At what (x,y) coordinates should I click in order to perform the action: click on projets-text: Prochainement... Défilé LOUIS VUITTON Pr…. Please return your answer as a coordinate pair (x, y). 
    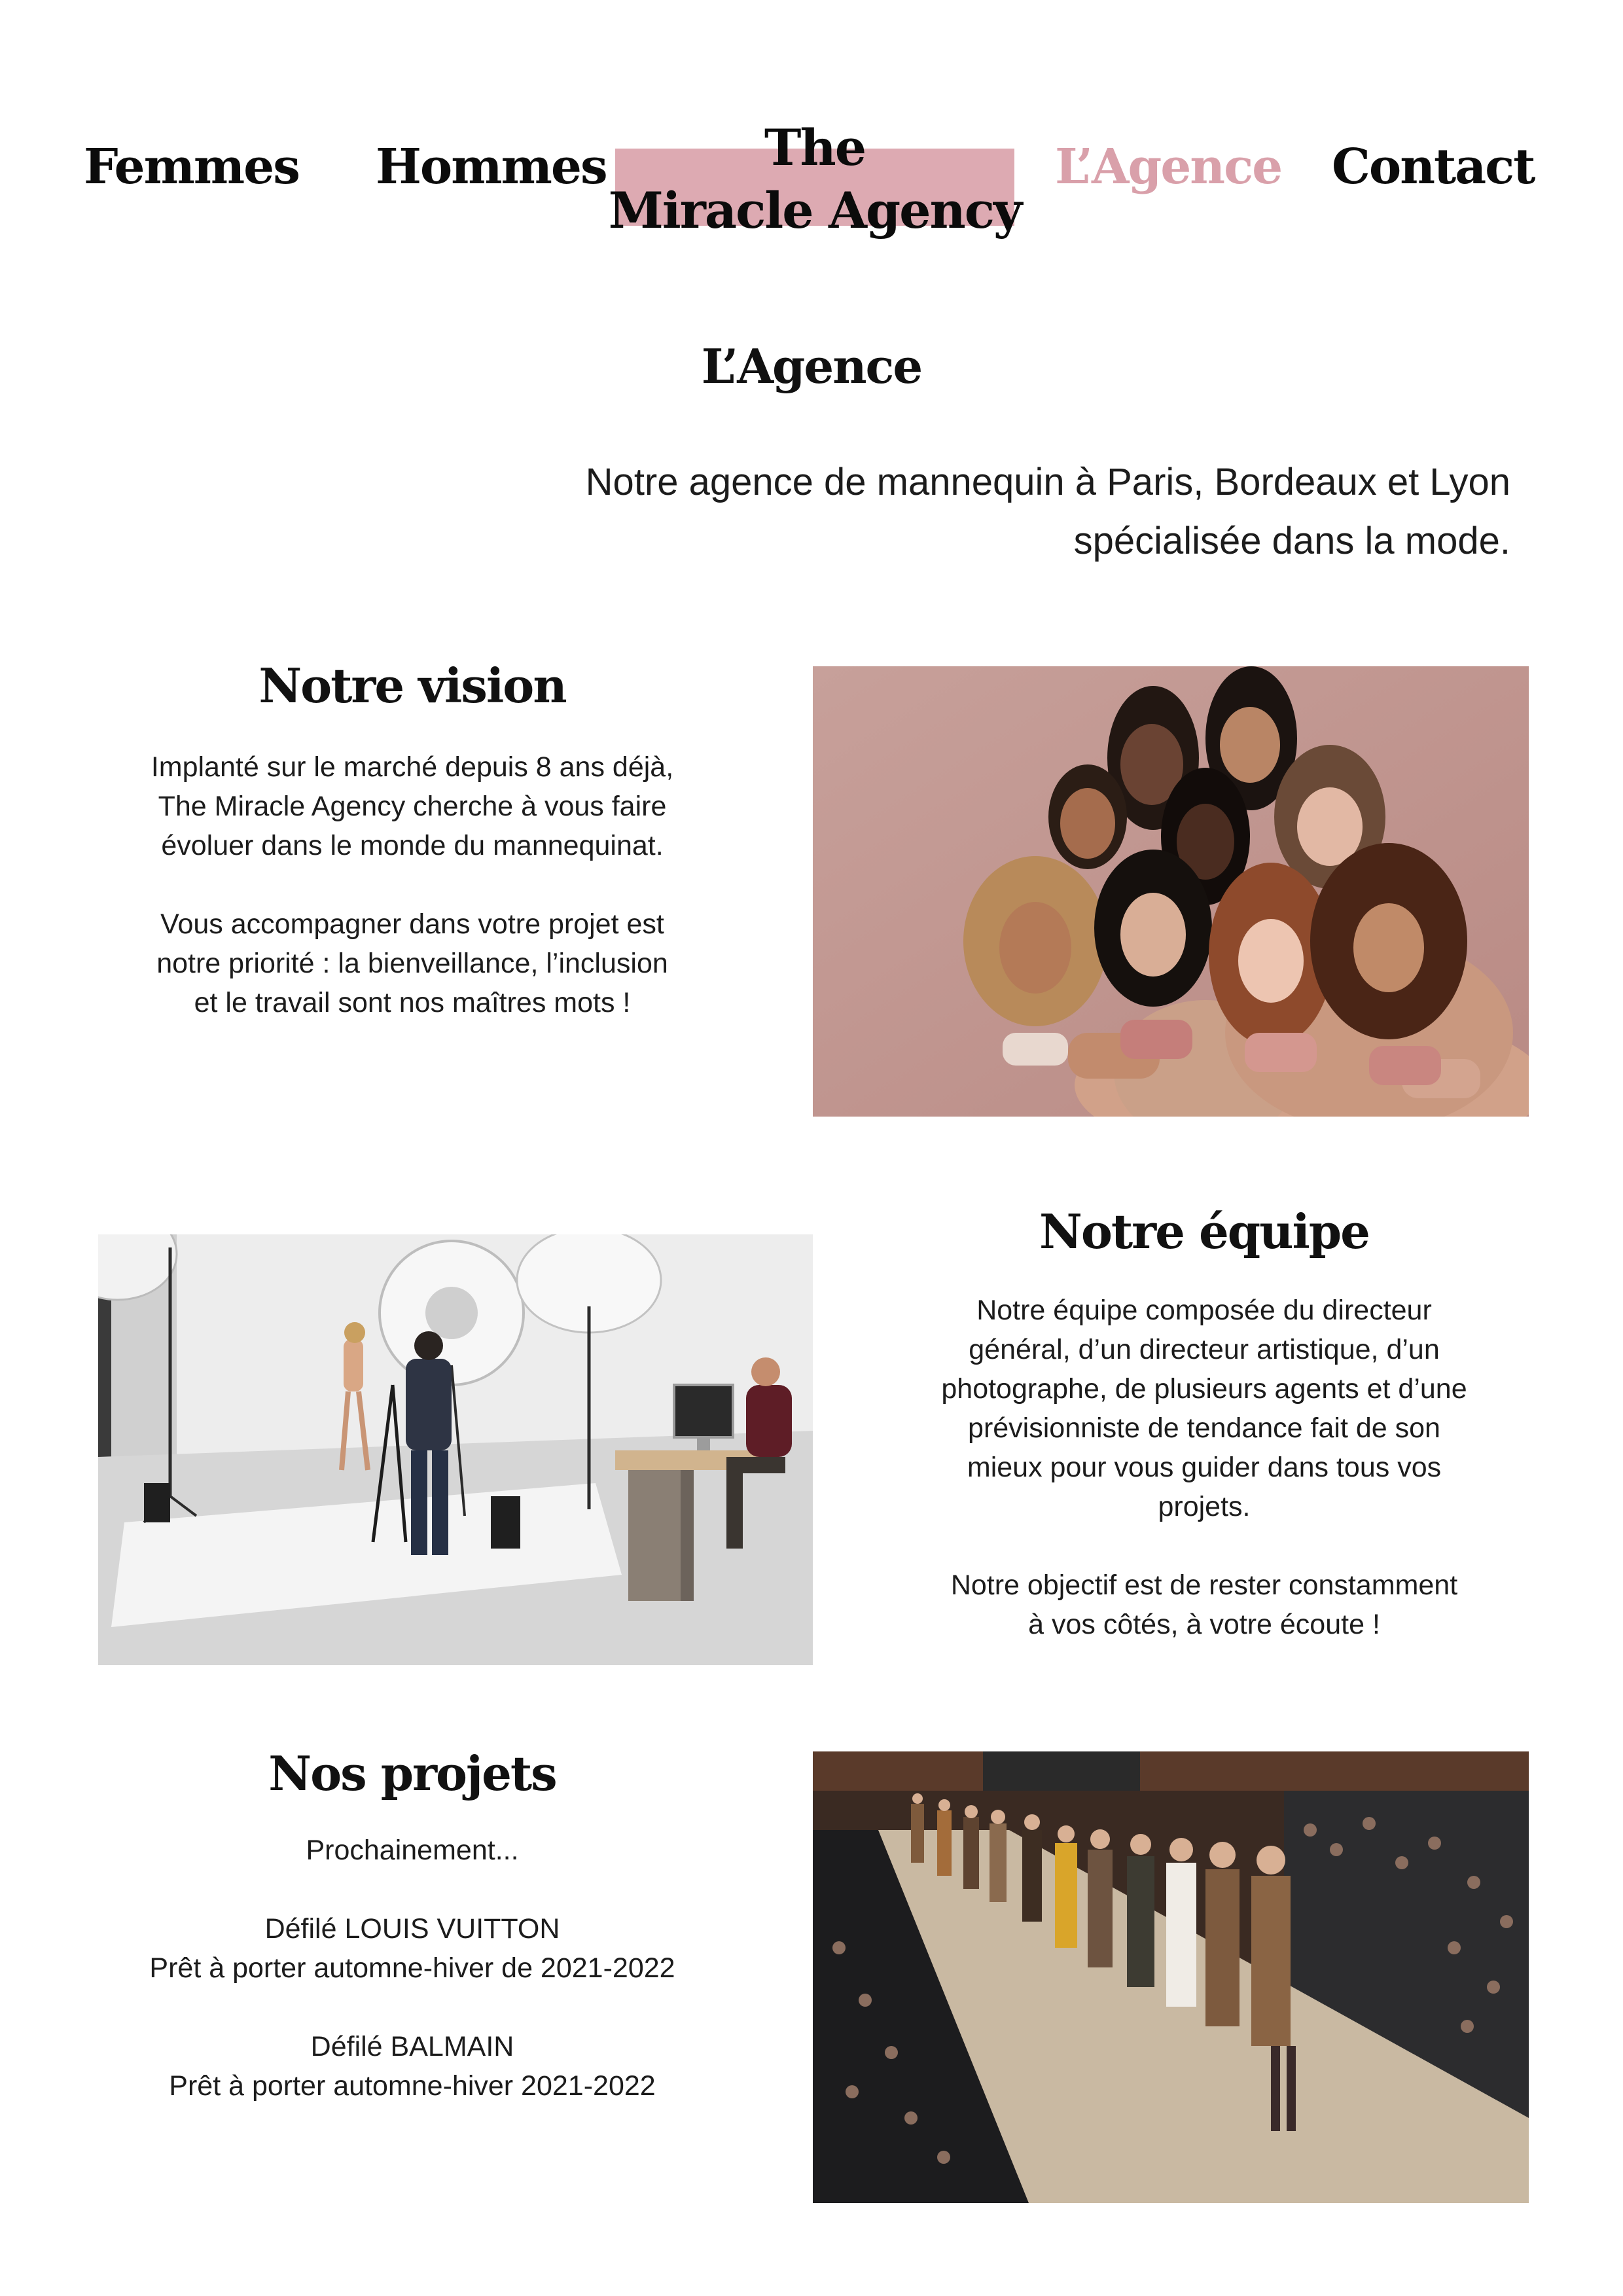
    Looking at the image, I should click on (412, 1968).